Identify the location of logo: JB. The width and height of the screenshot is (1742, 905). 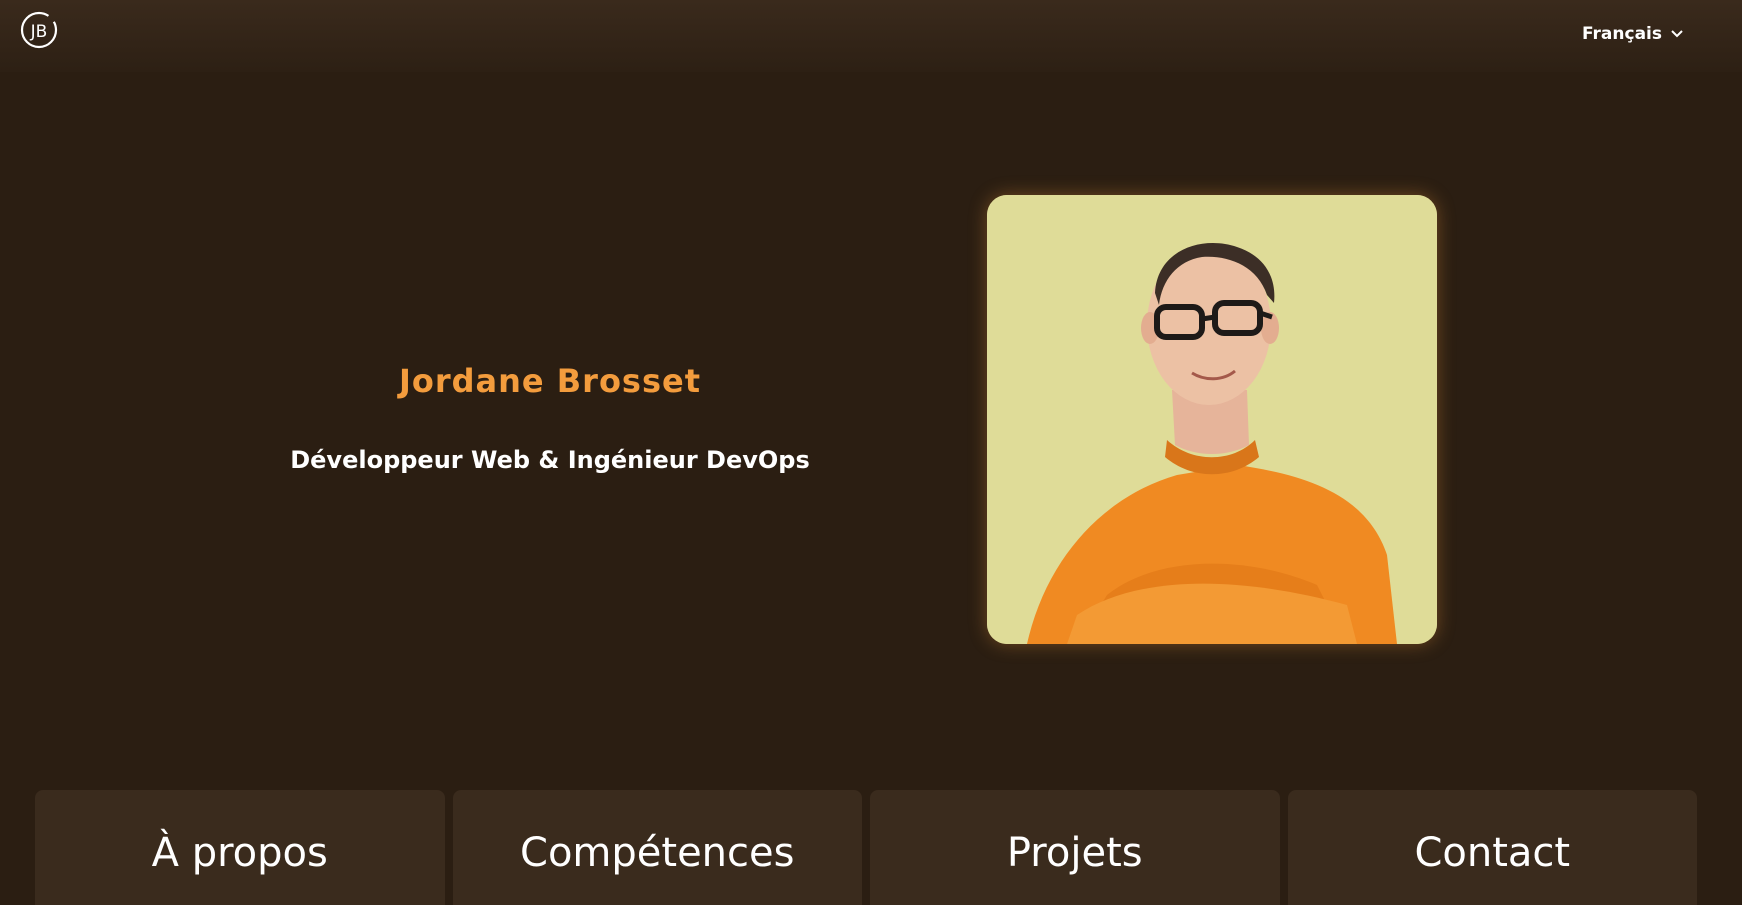
(39, 30).